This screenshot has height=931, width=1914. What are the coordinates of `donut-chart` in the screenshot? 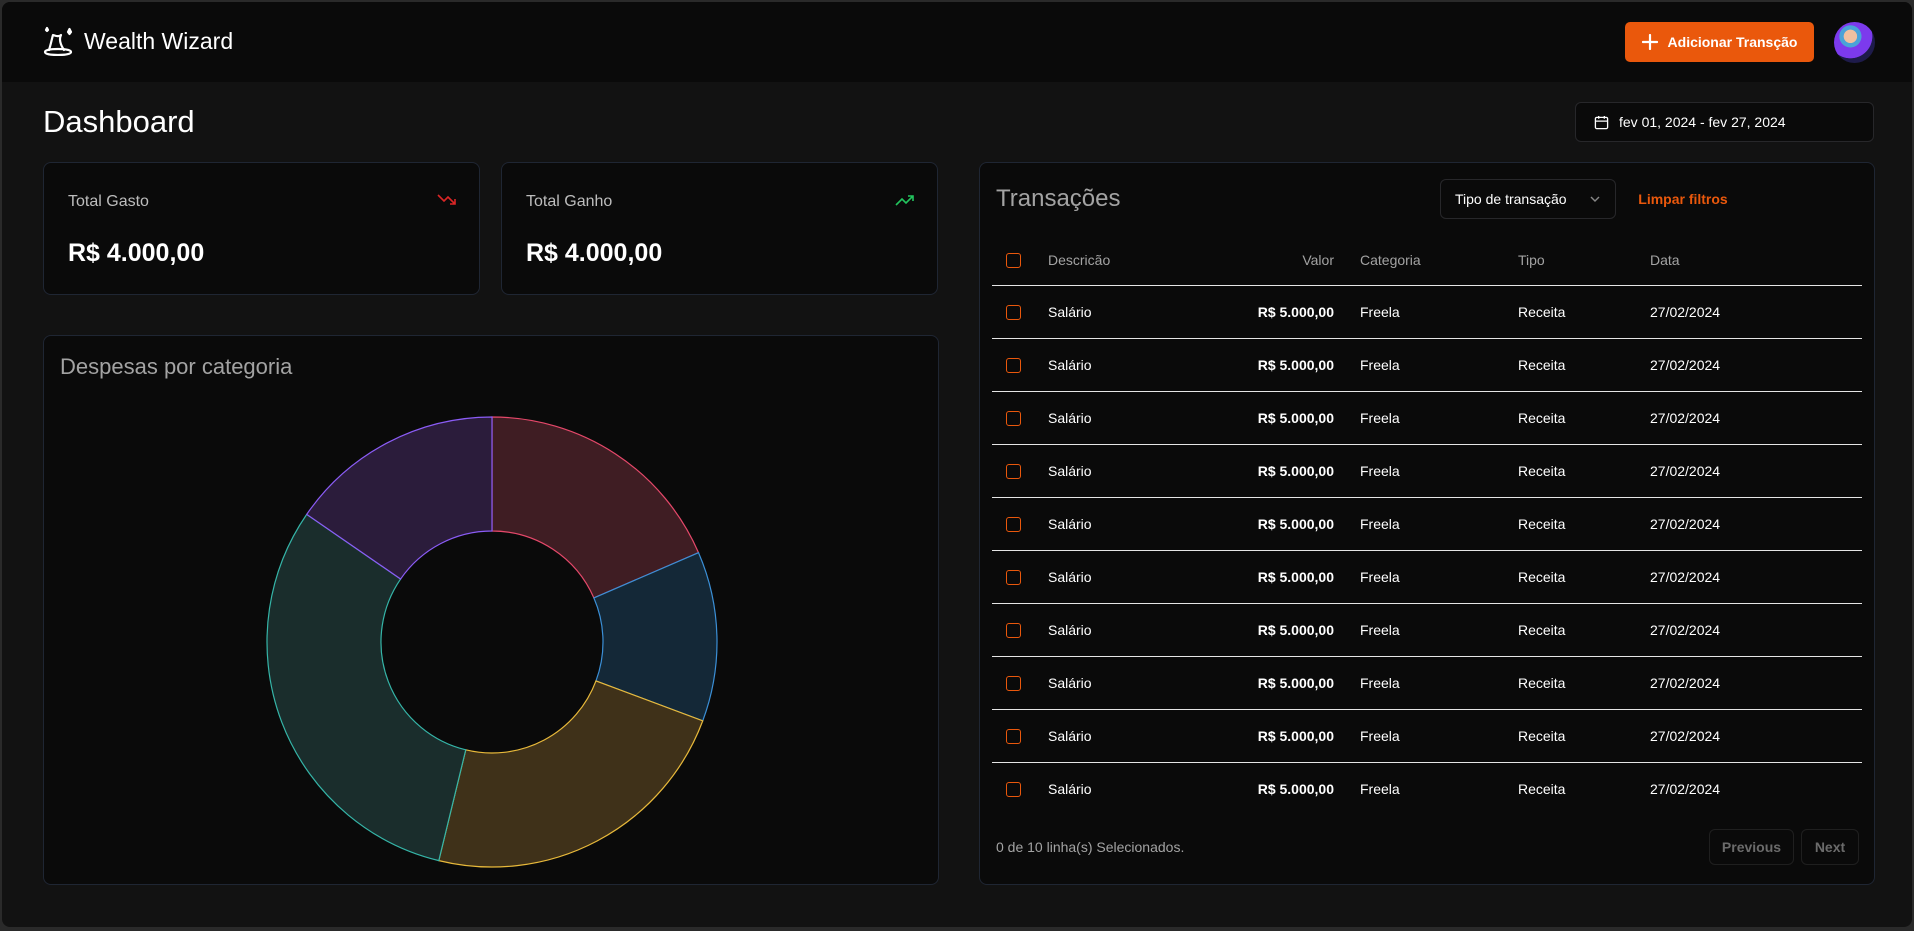 It's located at (492, 642).